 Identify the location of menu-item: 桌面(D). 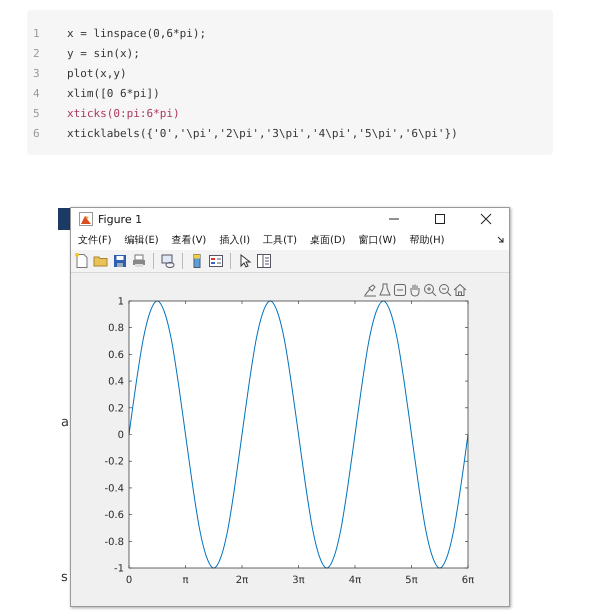
(328, 240).